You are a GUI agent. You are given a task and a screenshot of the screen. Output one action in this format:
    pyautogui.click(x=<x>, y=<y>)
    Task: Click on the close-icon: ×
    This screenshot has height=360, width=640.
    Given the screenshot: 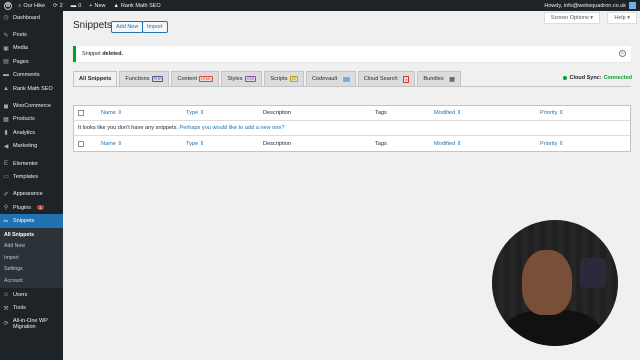 What is the action you would take?
    pyautogui.click(x=622, y=53)
    